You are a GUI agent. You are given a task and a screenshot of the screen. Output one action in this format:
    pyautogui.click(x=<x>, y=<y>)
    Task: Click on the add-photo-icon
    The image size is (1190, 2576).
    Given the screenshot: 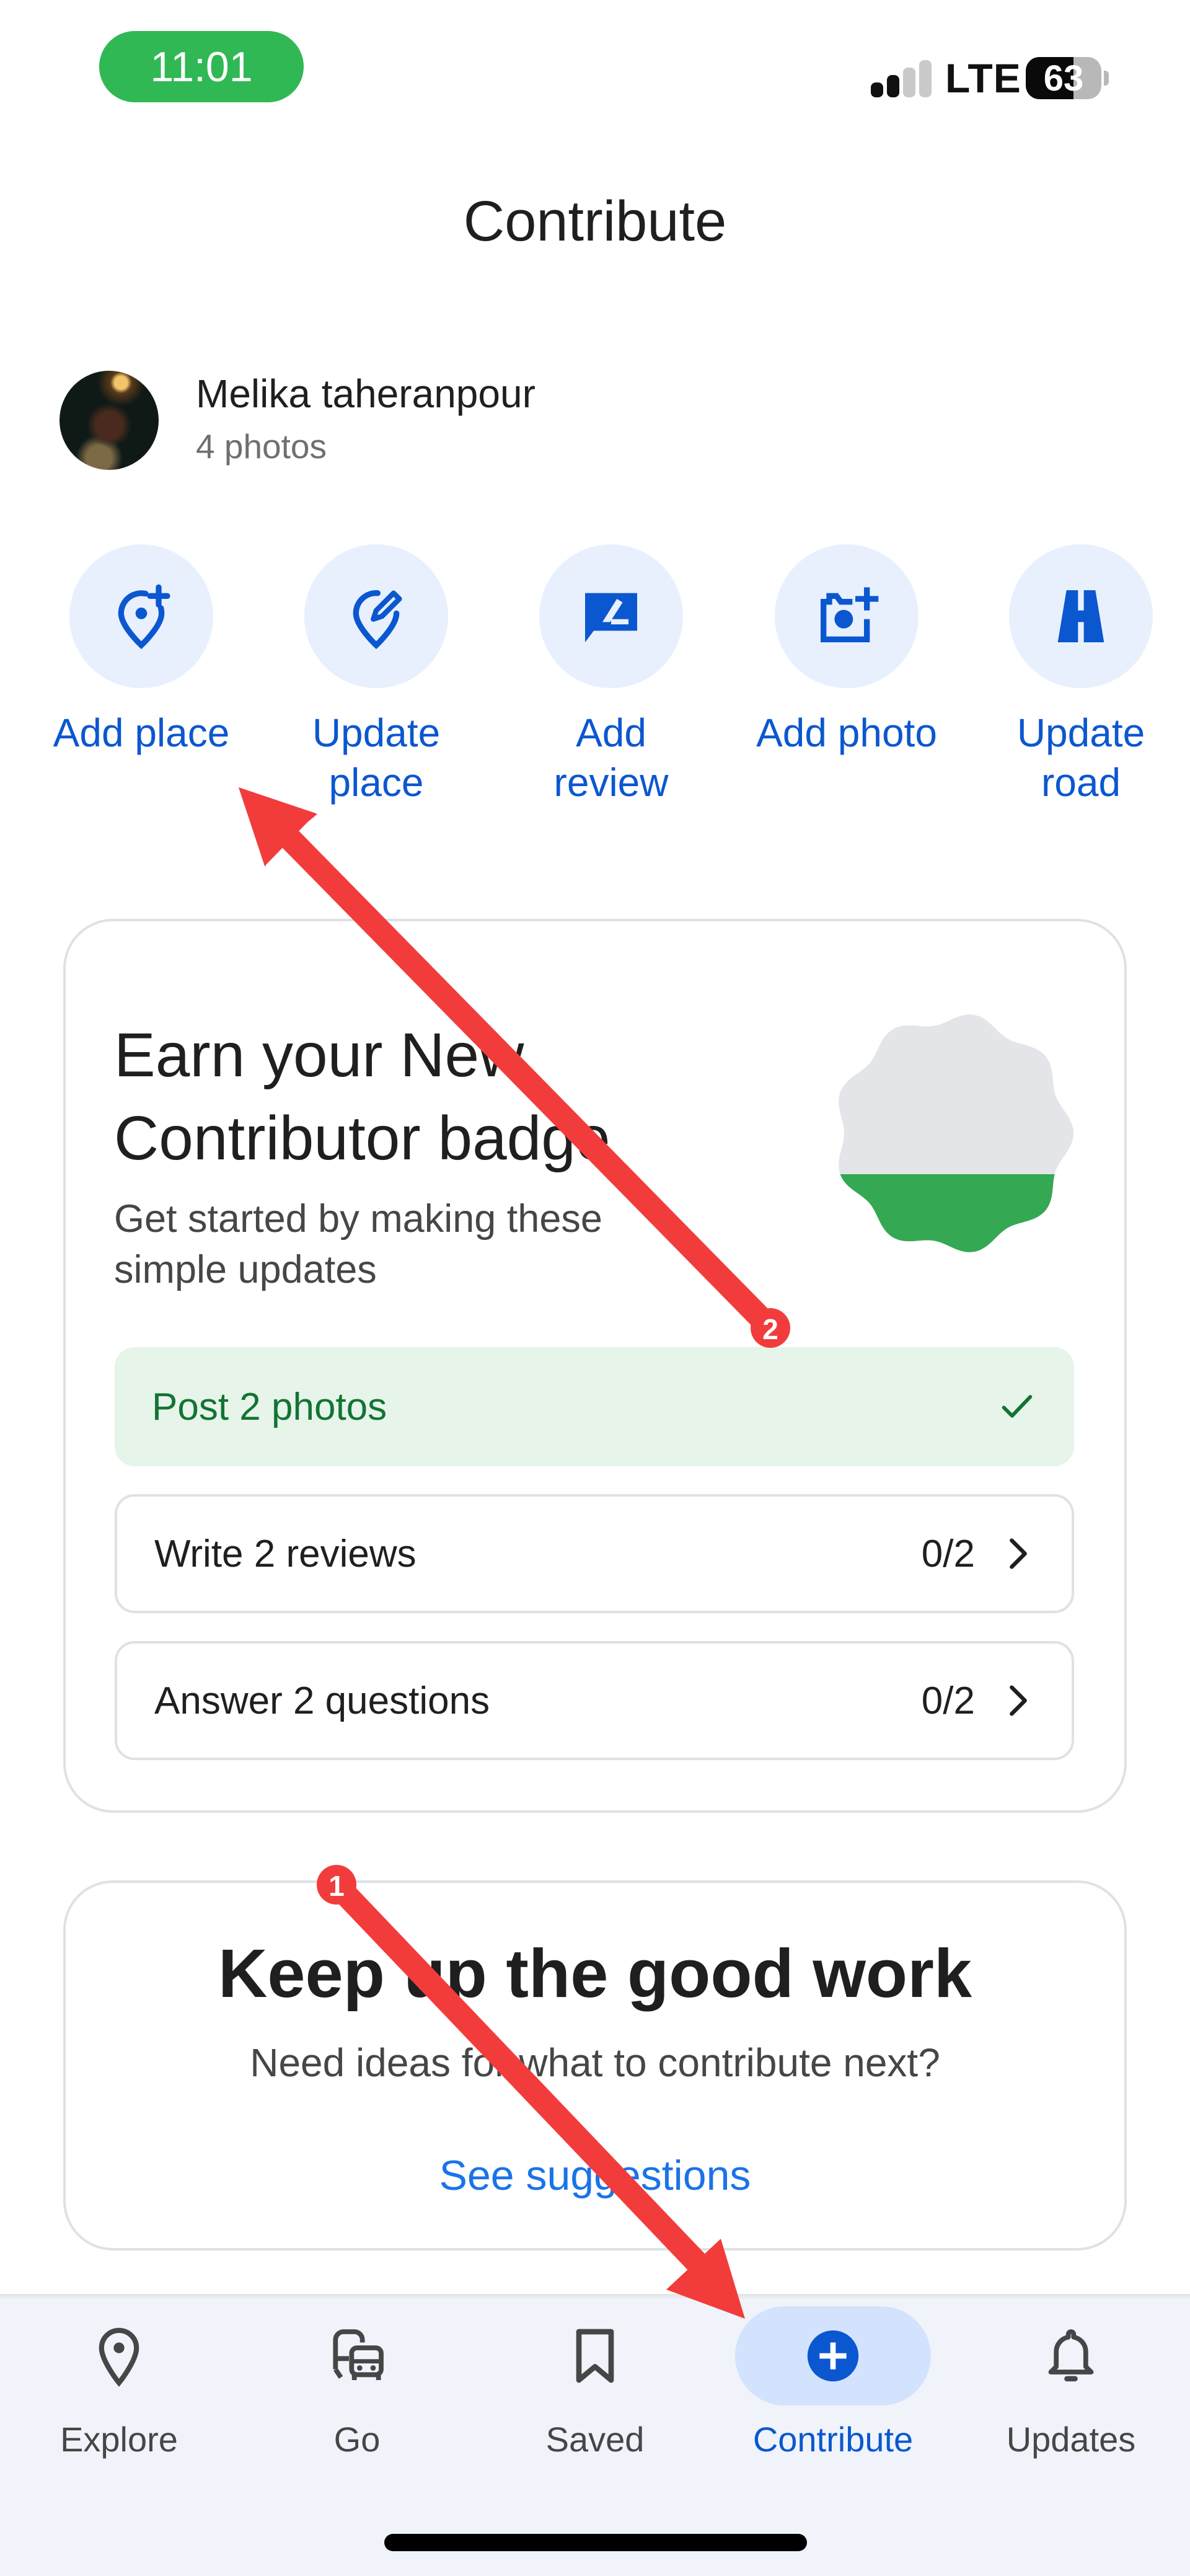 What is the action you would take?
    pyautogui.click(x=850, y=614)
    